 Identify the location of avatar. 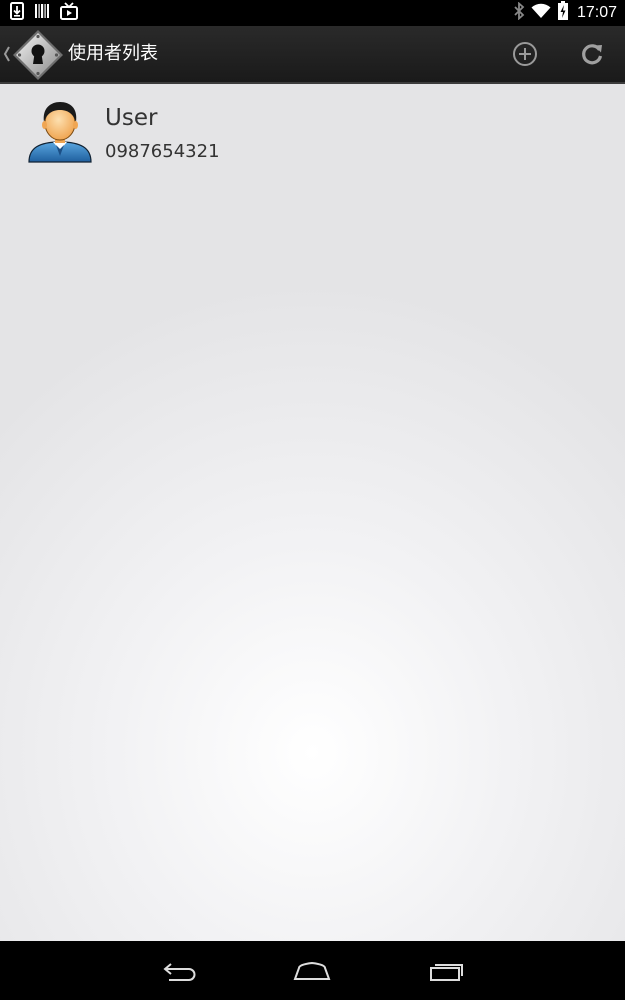
(60, 131).